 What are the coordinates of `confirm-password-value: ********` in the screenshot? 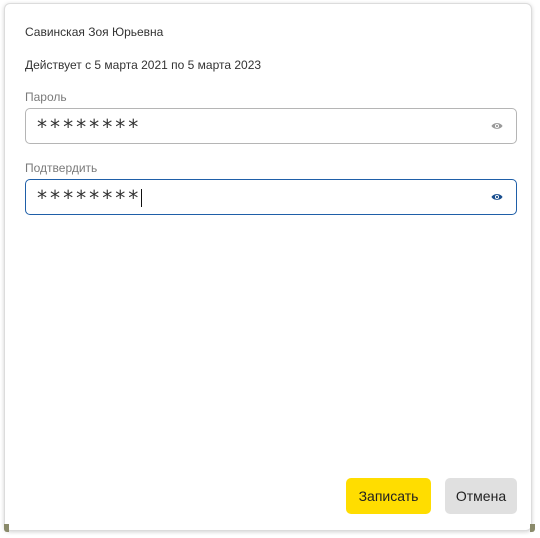 It's located at (88, 198).